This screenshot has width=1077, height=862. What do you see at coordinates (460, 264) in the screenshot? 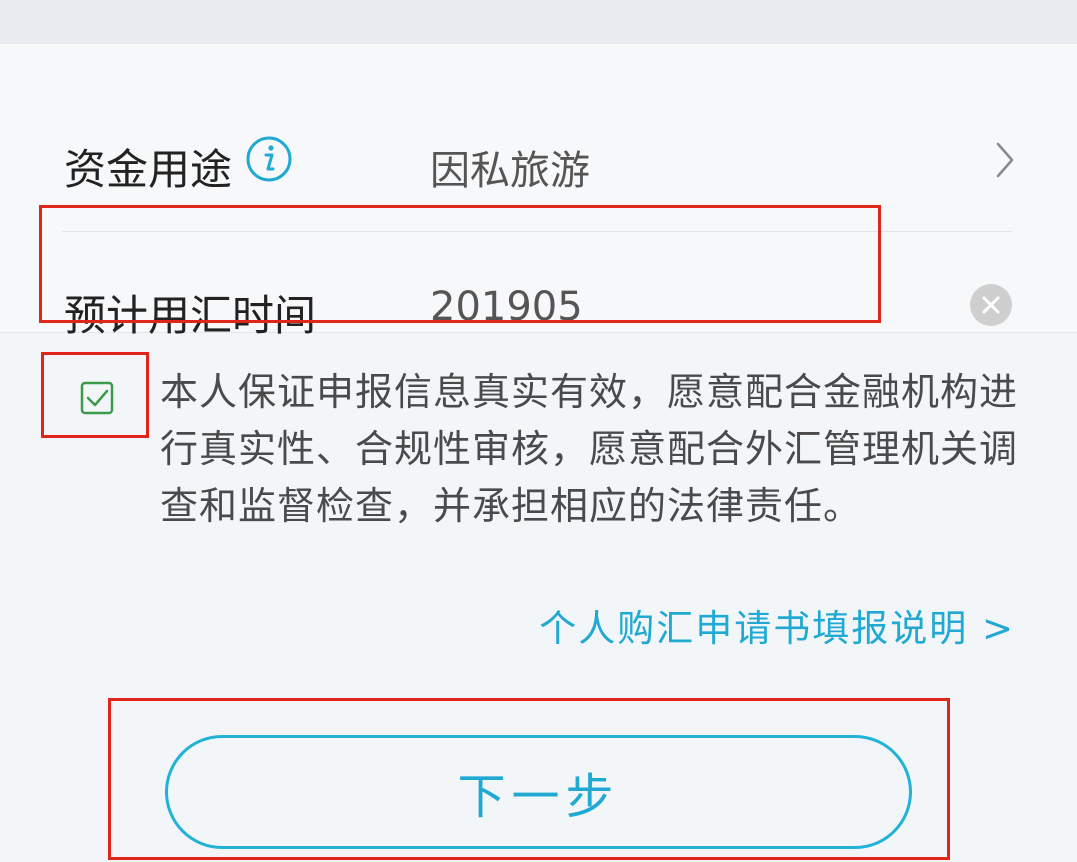
I see `highlight-box-exchange-time` at bounding box center [460, 264].